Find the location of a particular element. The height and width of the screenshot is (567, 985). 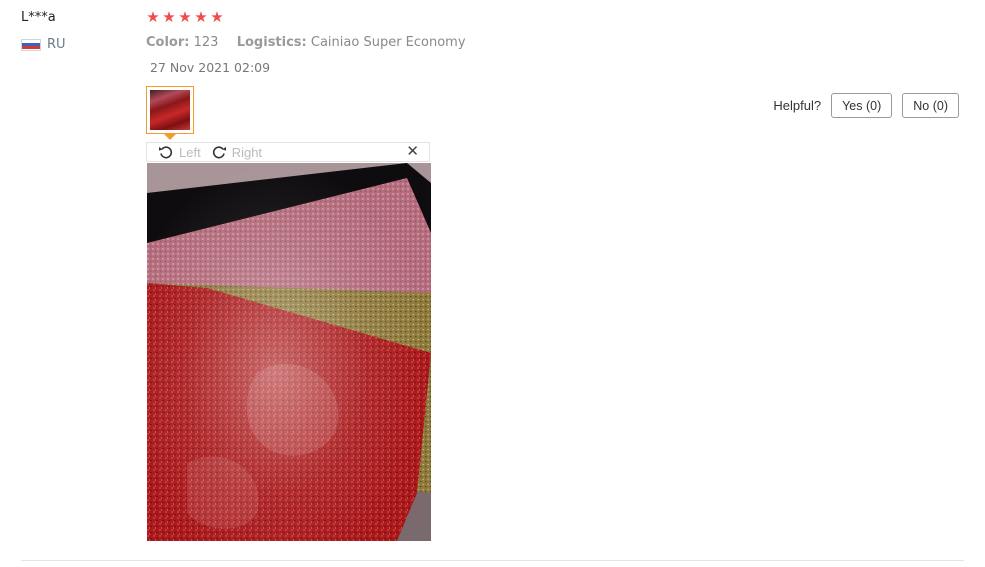

reviewer-country: RU is located at coordinates (43, 44).